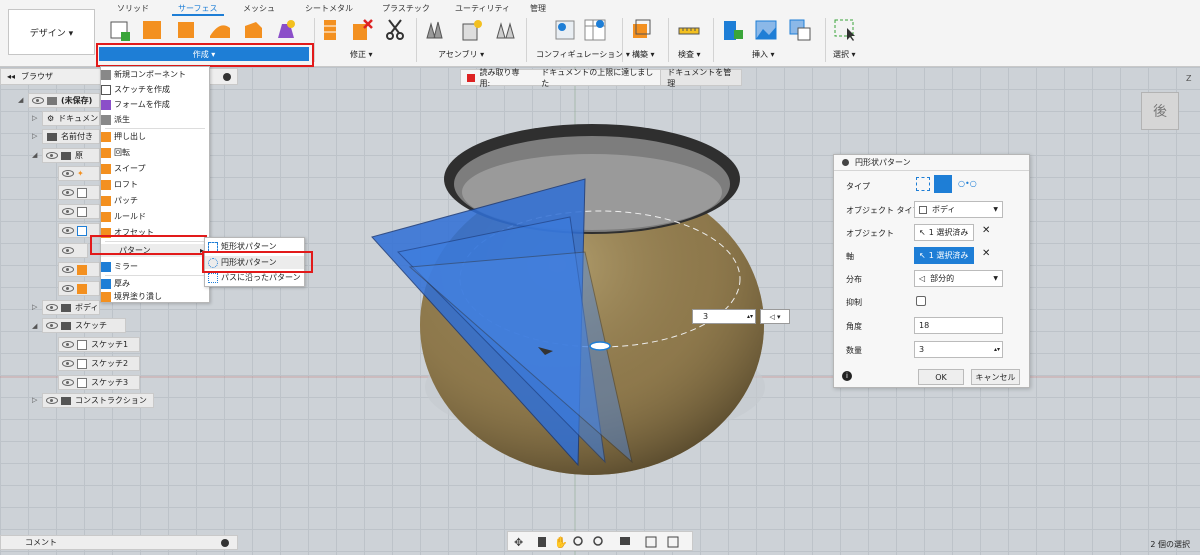 The width and height of the screenshot is (1200, 555). I want to click on inspect-menu: 検査 ▾, so click(689, 54).